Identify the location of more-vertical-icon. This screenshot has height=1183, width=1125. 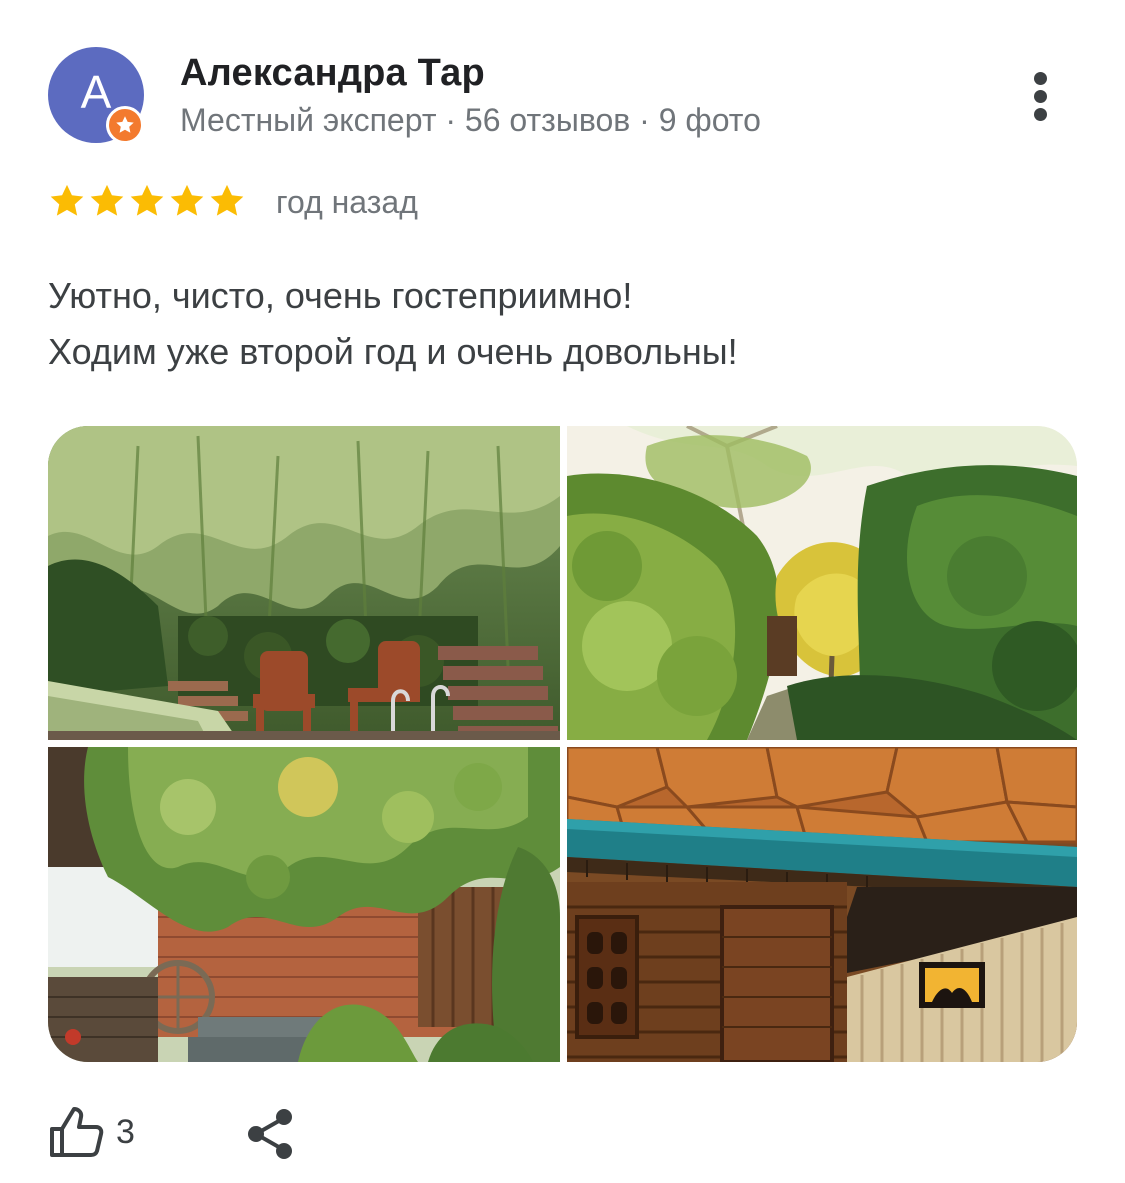
(1040, 78).